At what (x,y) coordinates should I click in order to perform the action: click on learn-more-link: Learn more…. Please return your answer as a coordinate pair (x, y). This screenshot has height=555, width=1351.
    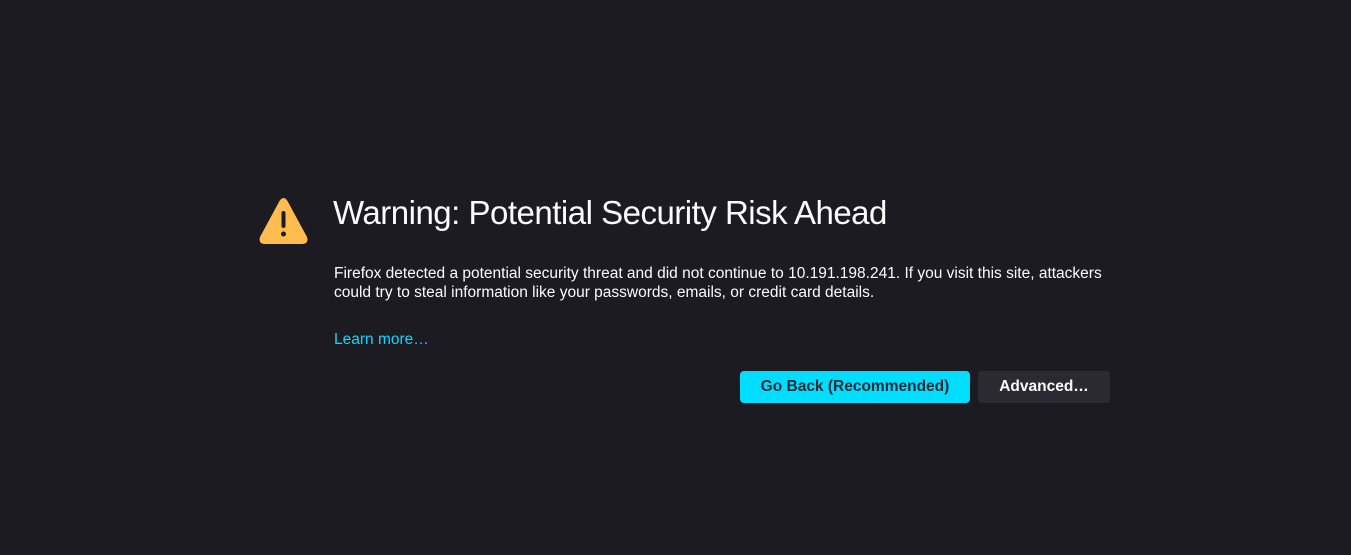
    Looking at the image, I should click on (381, 340).